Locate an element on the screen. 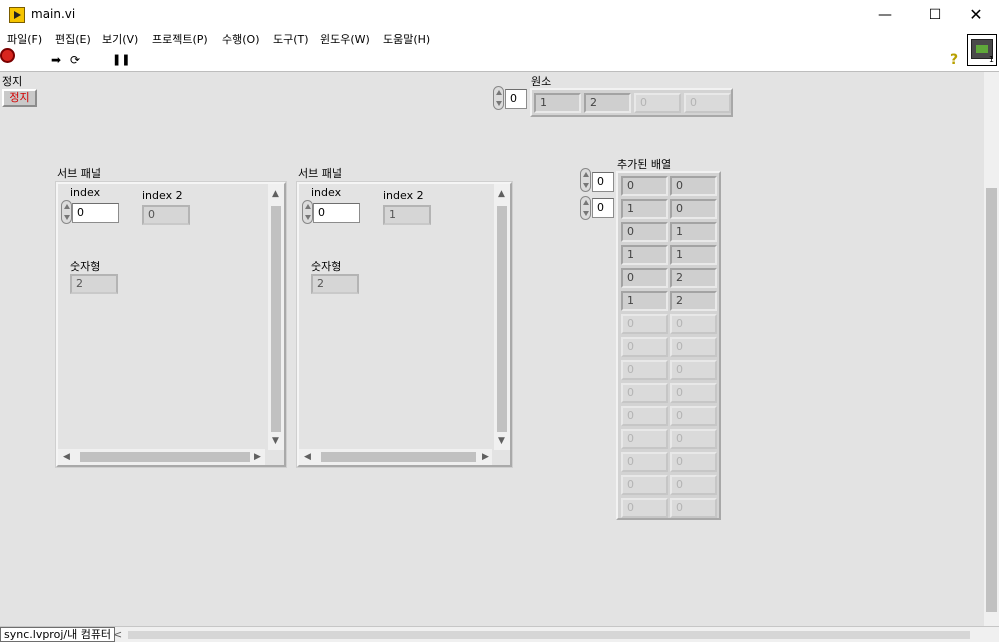 The image size is (999, 642). subpanel-2: index 0 index 2 1 숫자형 2 ▲ ▼ ◀ ▶ is located at coordinates (404, 324).